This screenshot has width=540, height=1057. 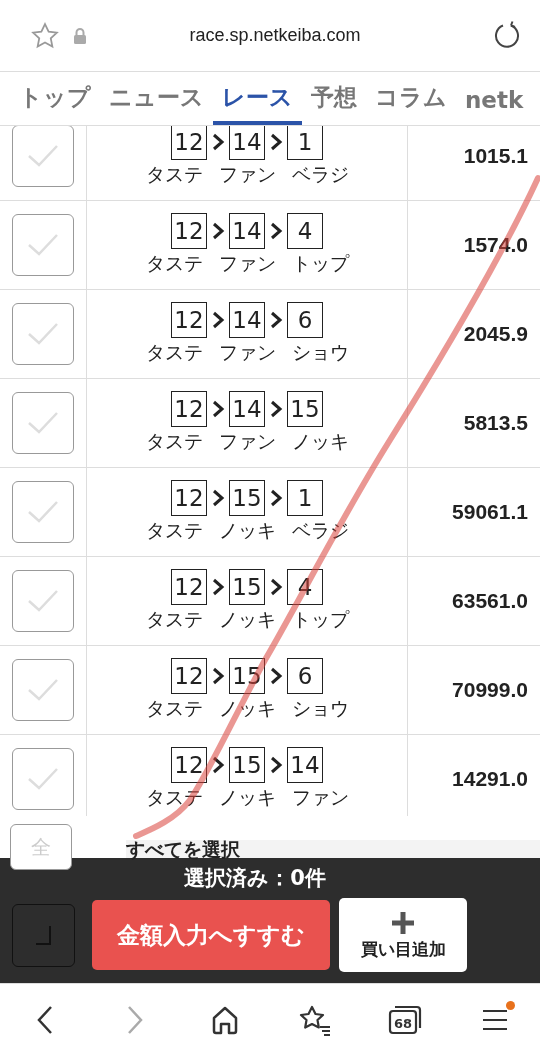 I want to click on nav-tab: netk, so click(x=494, y=106).